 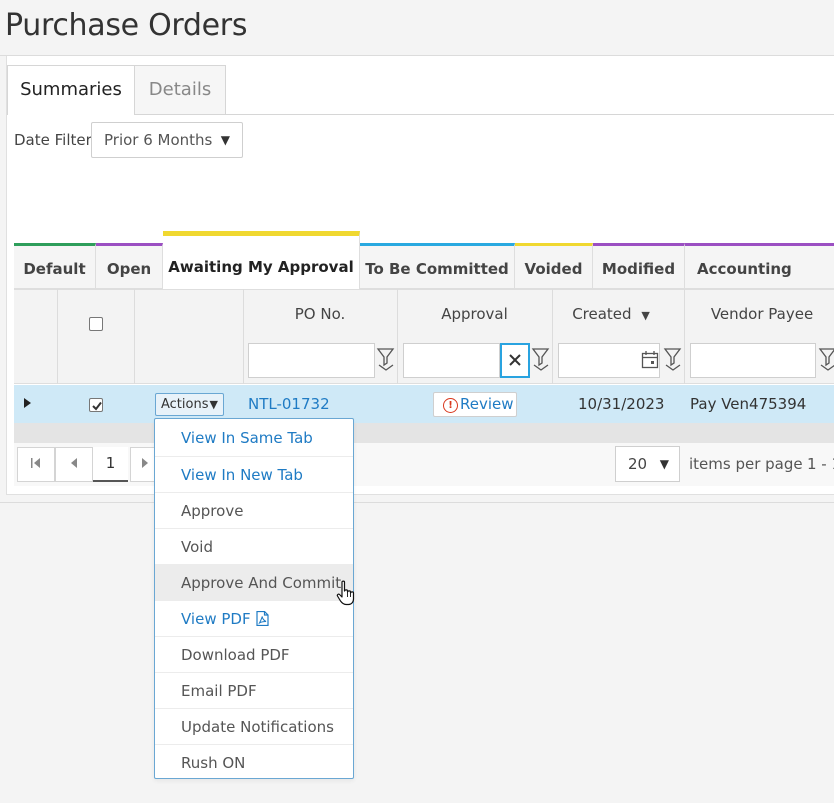 I want to click on calendar-icon, so click(x=650, y=360).